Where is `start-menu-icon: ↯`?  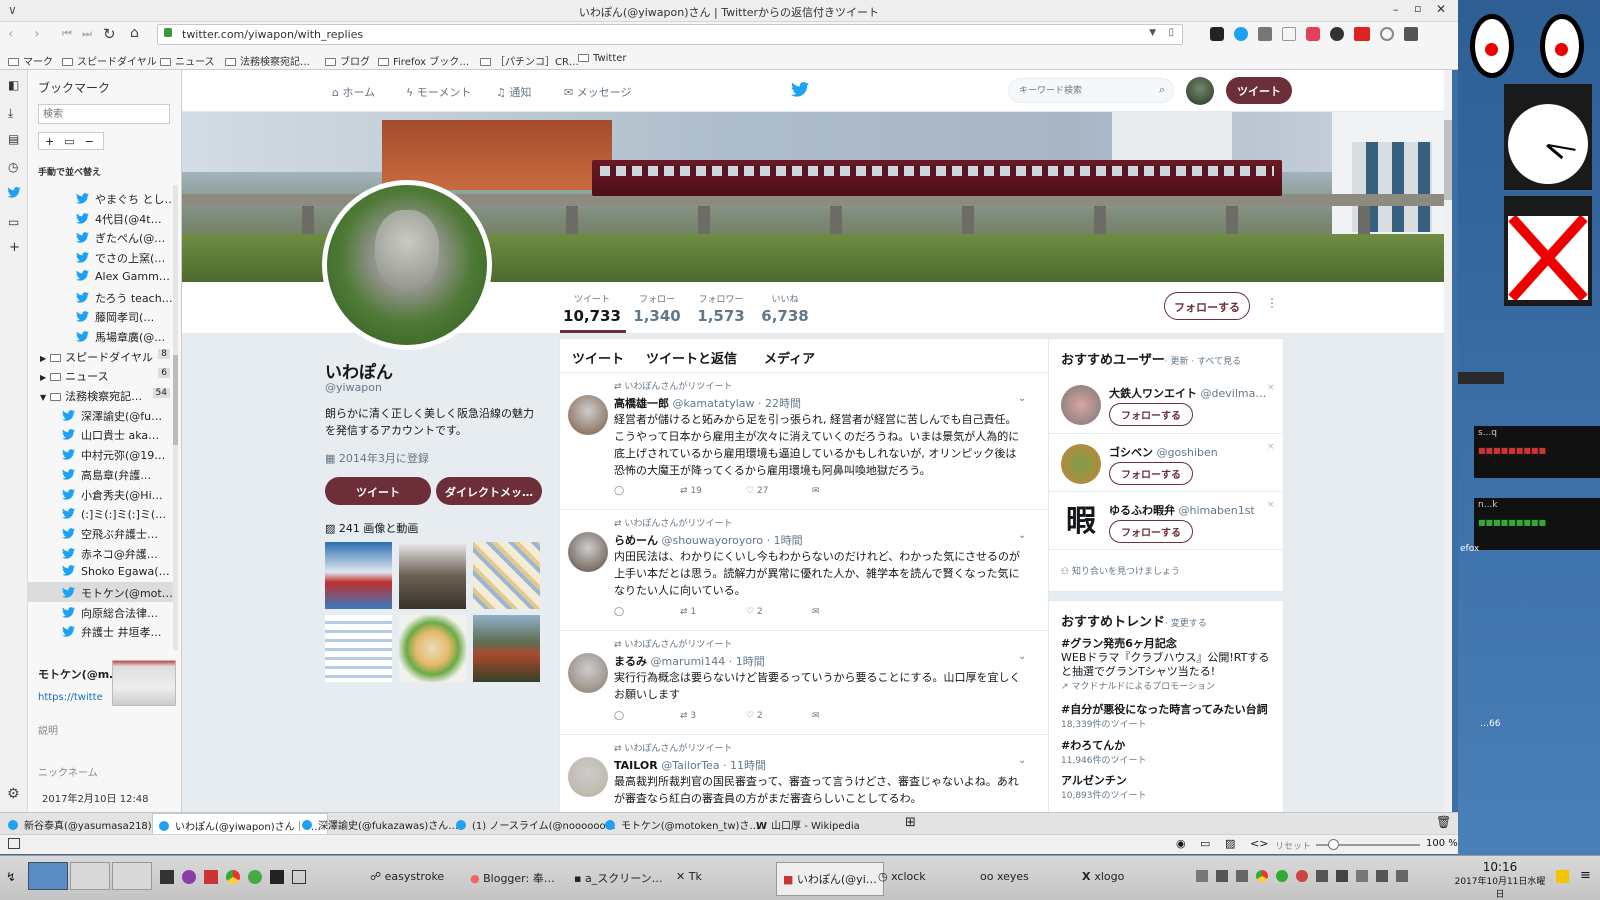 start-menu-icon: ↯ is located at coordinates (11, 877).